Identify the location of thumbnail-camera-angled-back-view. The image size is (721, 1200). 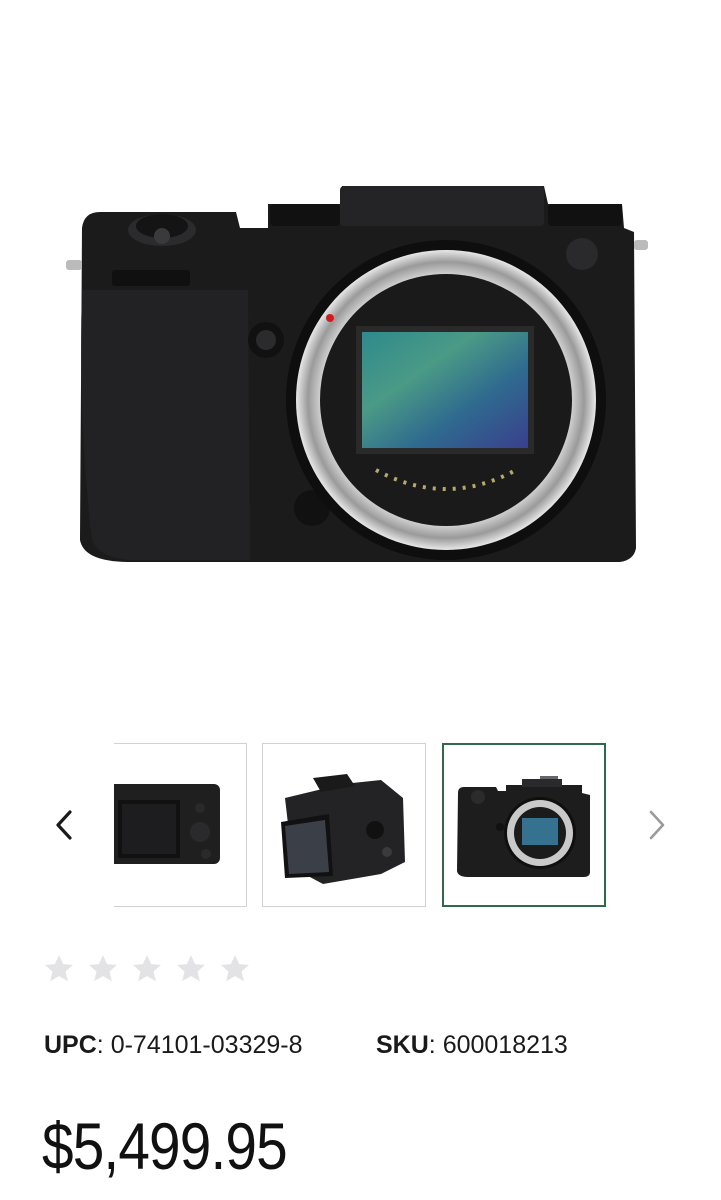
(344, 825).